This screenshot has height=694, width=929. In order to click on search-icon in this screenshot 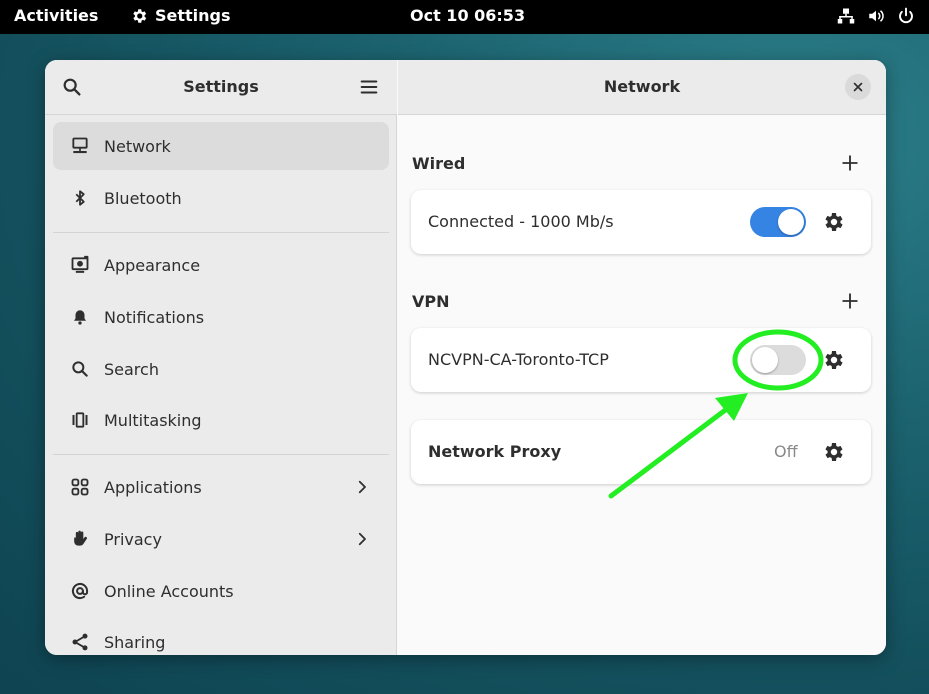, I will do `click(80, 369)`.